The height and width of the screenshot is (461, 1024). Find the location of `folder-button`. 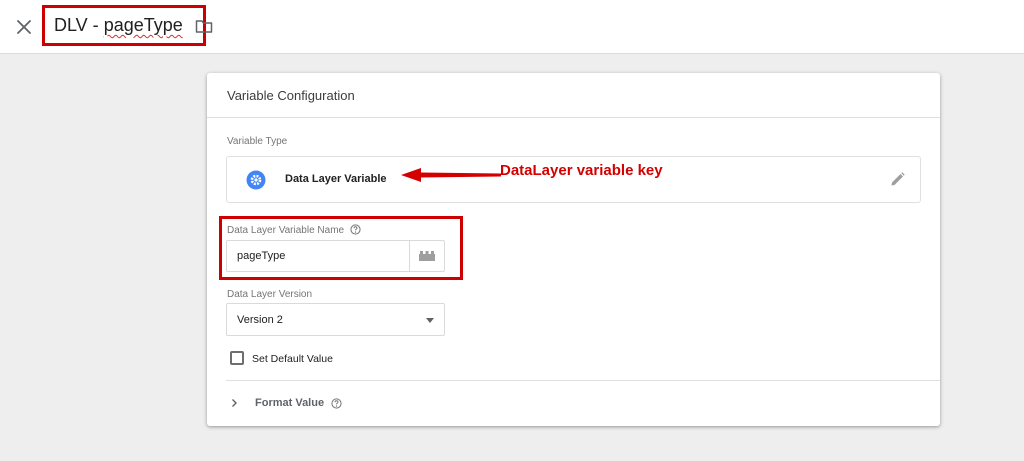

folder-button is located at coordinates (204, 26).